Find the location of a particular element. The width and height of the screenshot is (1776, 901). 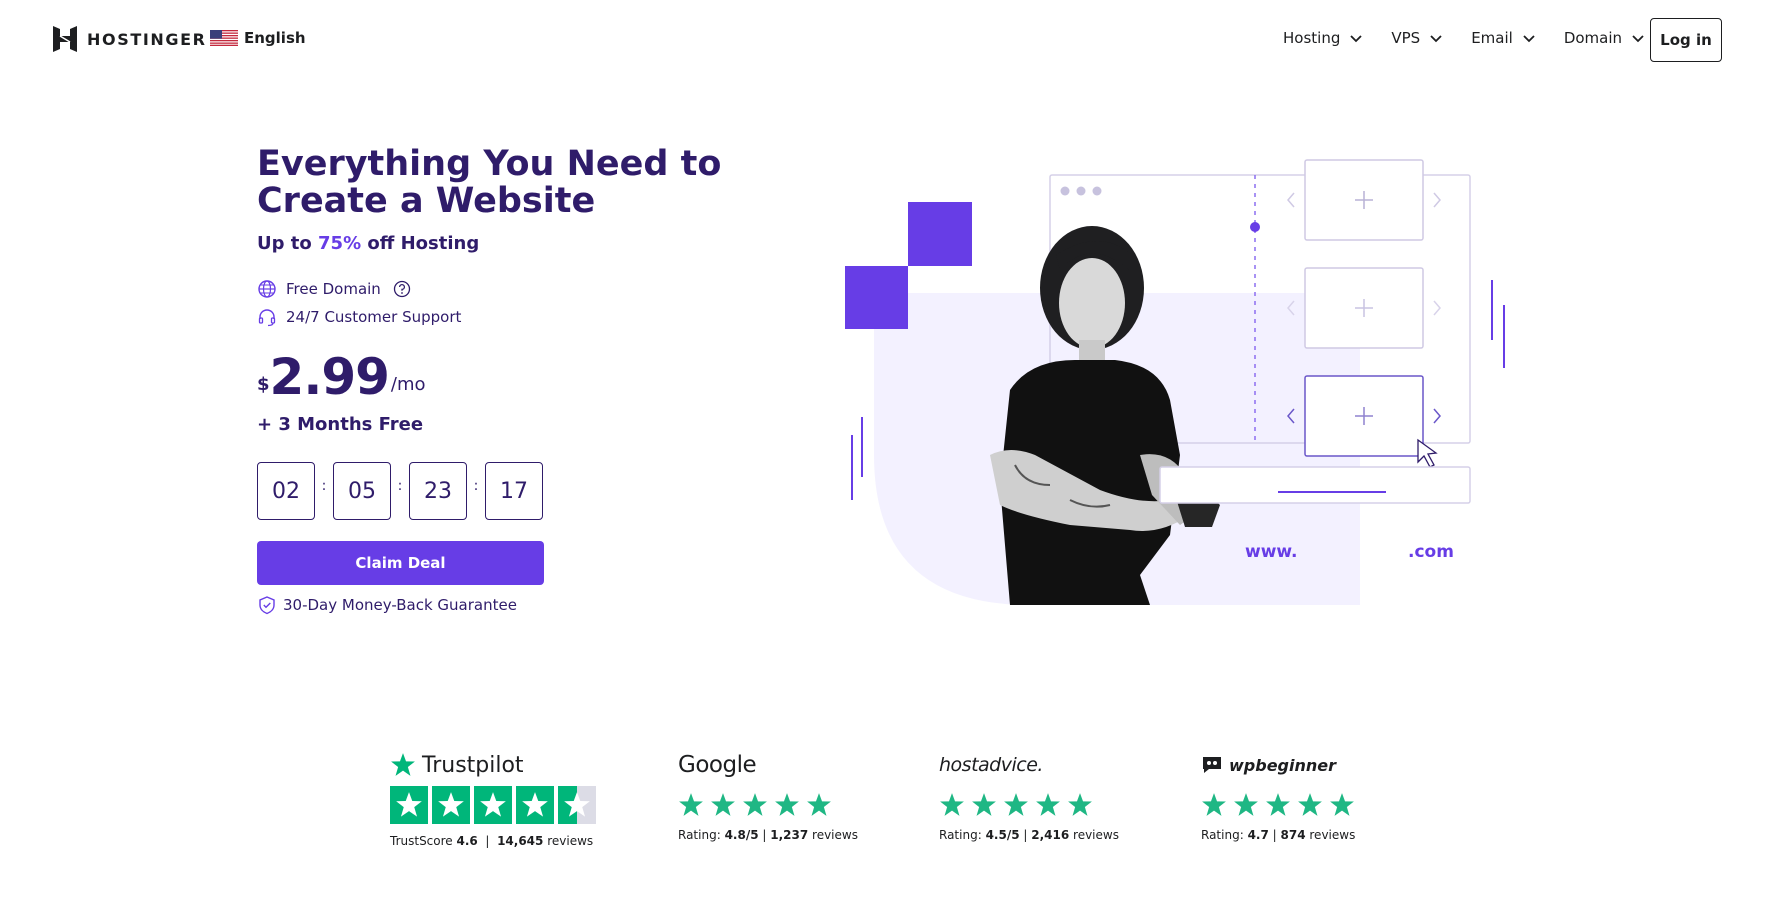

timer-days: 02 is located at coordinates (286, 491).